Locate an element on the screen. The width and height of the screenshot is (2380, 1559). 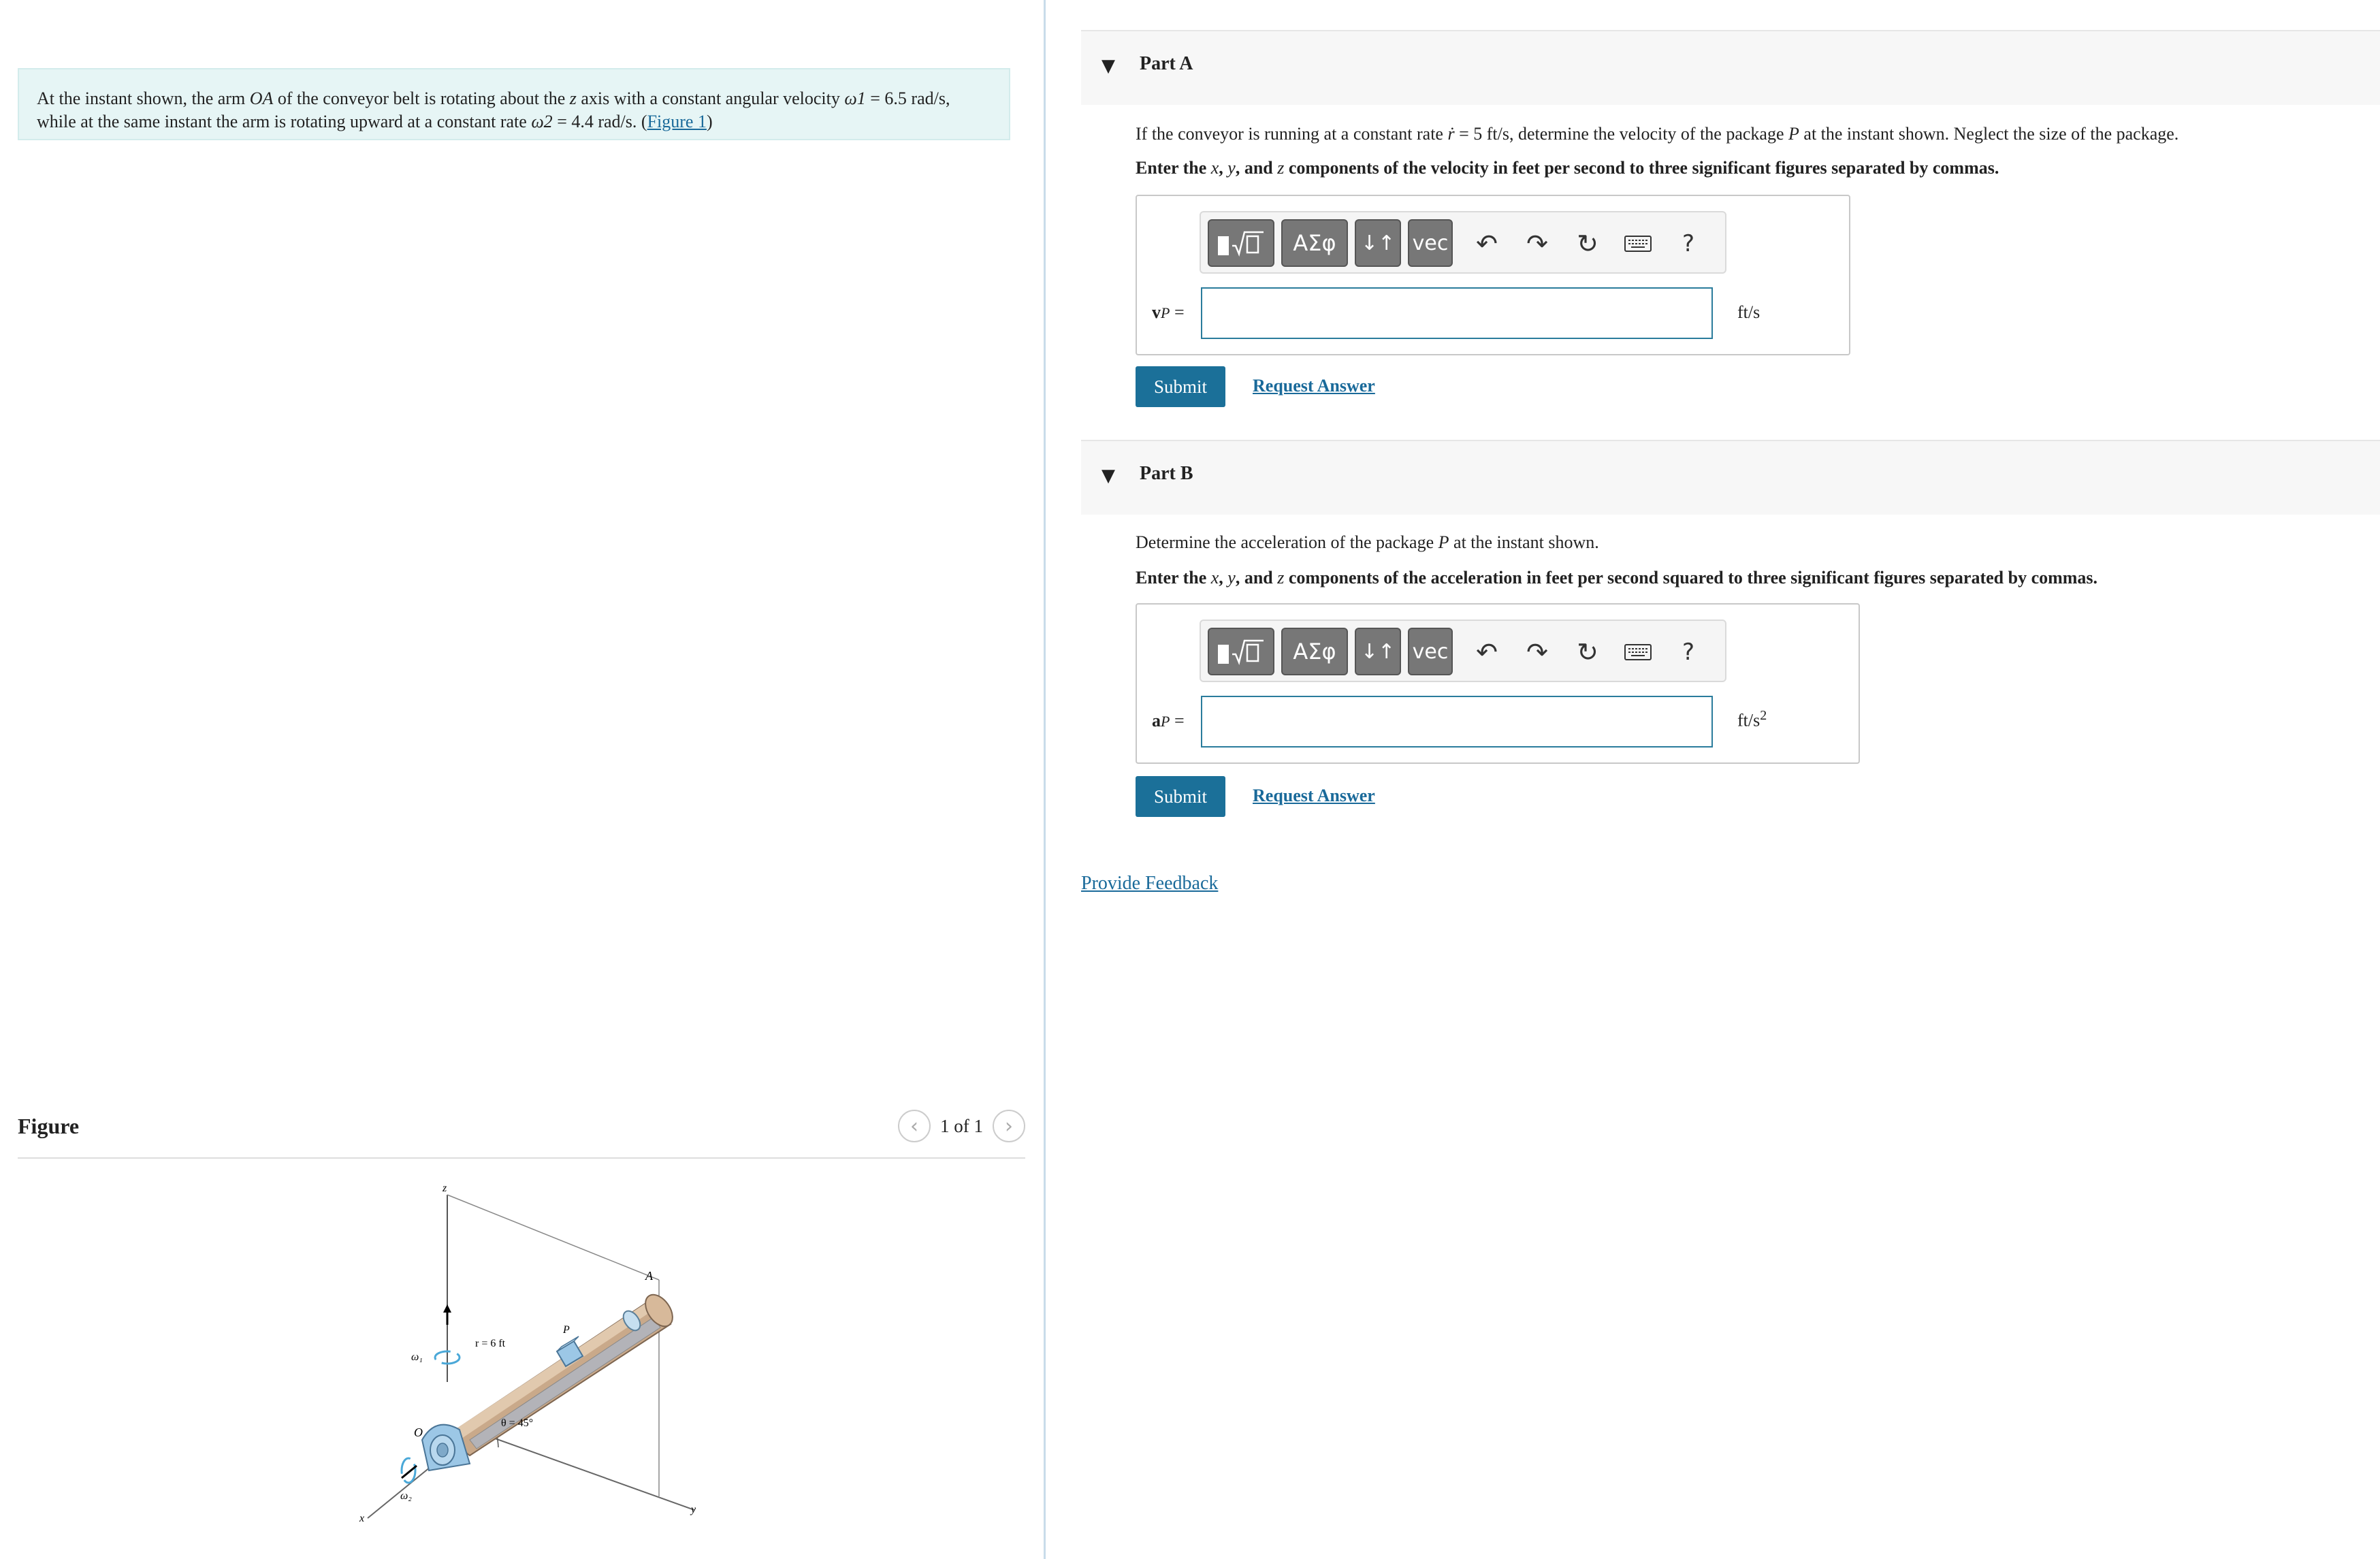
arrowhead is located at coordinates (447, 1308).